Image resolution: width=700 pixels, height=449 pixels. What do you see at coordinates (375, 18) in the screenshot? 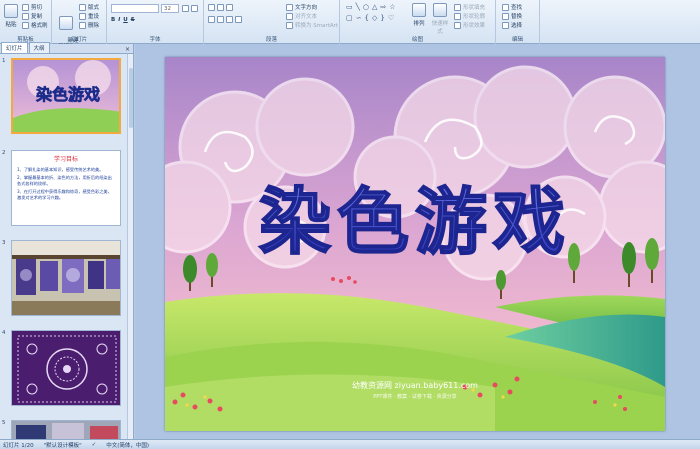
I see `callout-icon: ◇` at bounding box center [375, 18].